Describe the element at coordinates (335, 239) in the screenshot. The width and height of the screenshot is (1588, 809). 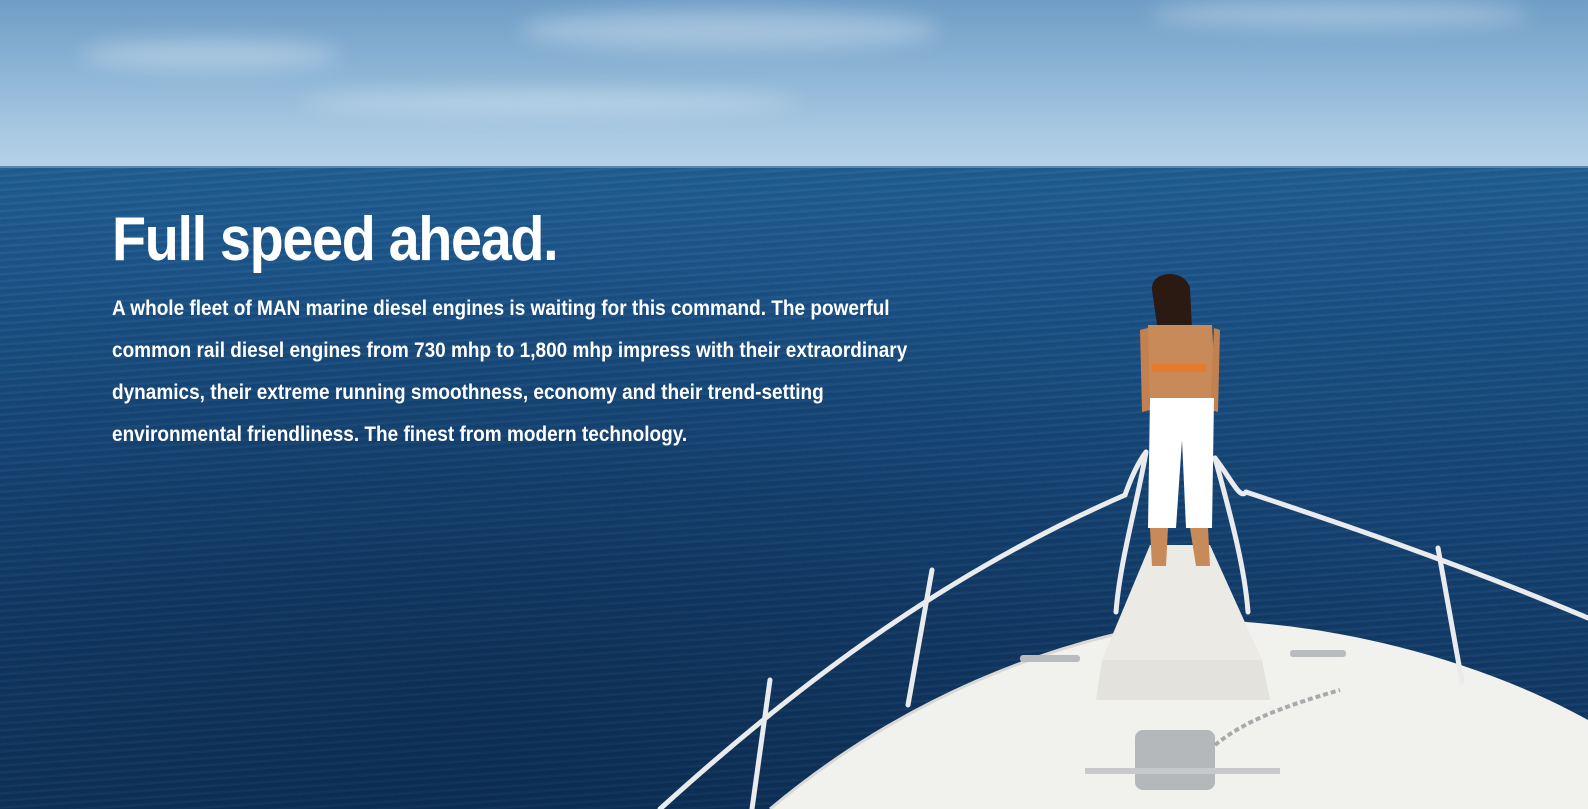
I see `hero-headline: Full speed ahead.` at that location.